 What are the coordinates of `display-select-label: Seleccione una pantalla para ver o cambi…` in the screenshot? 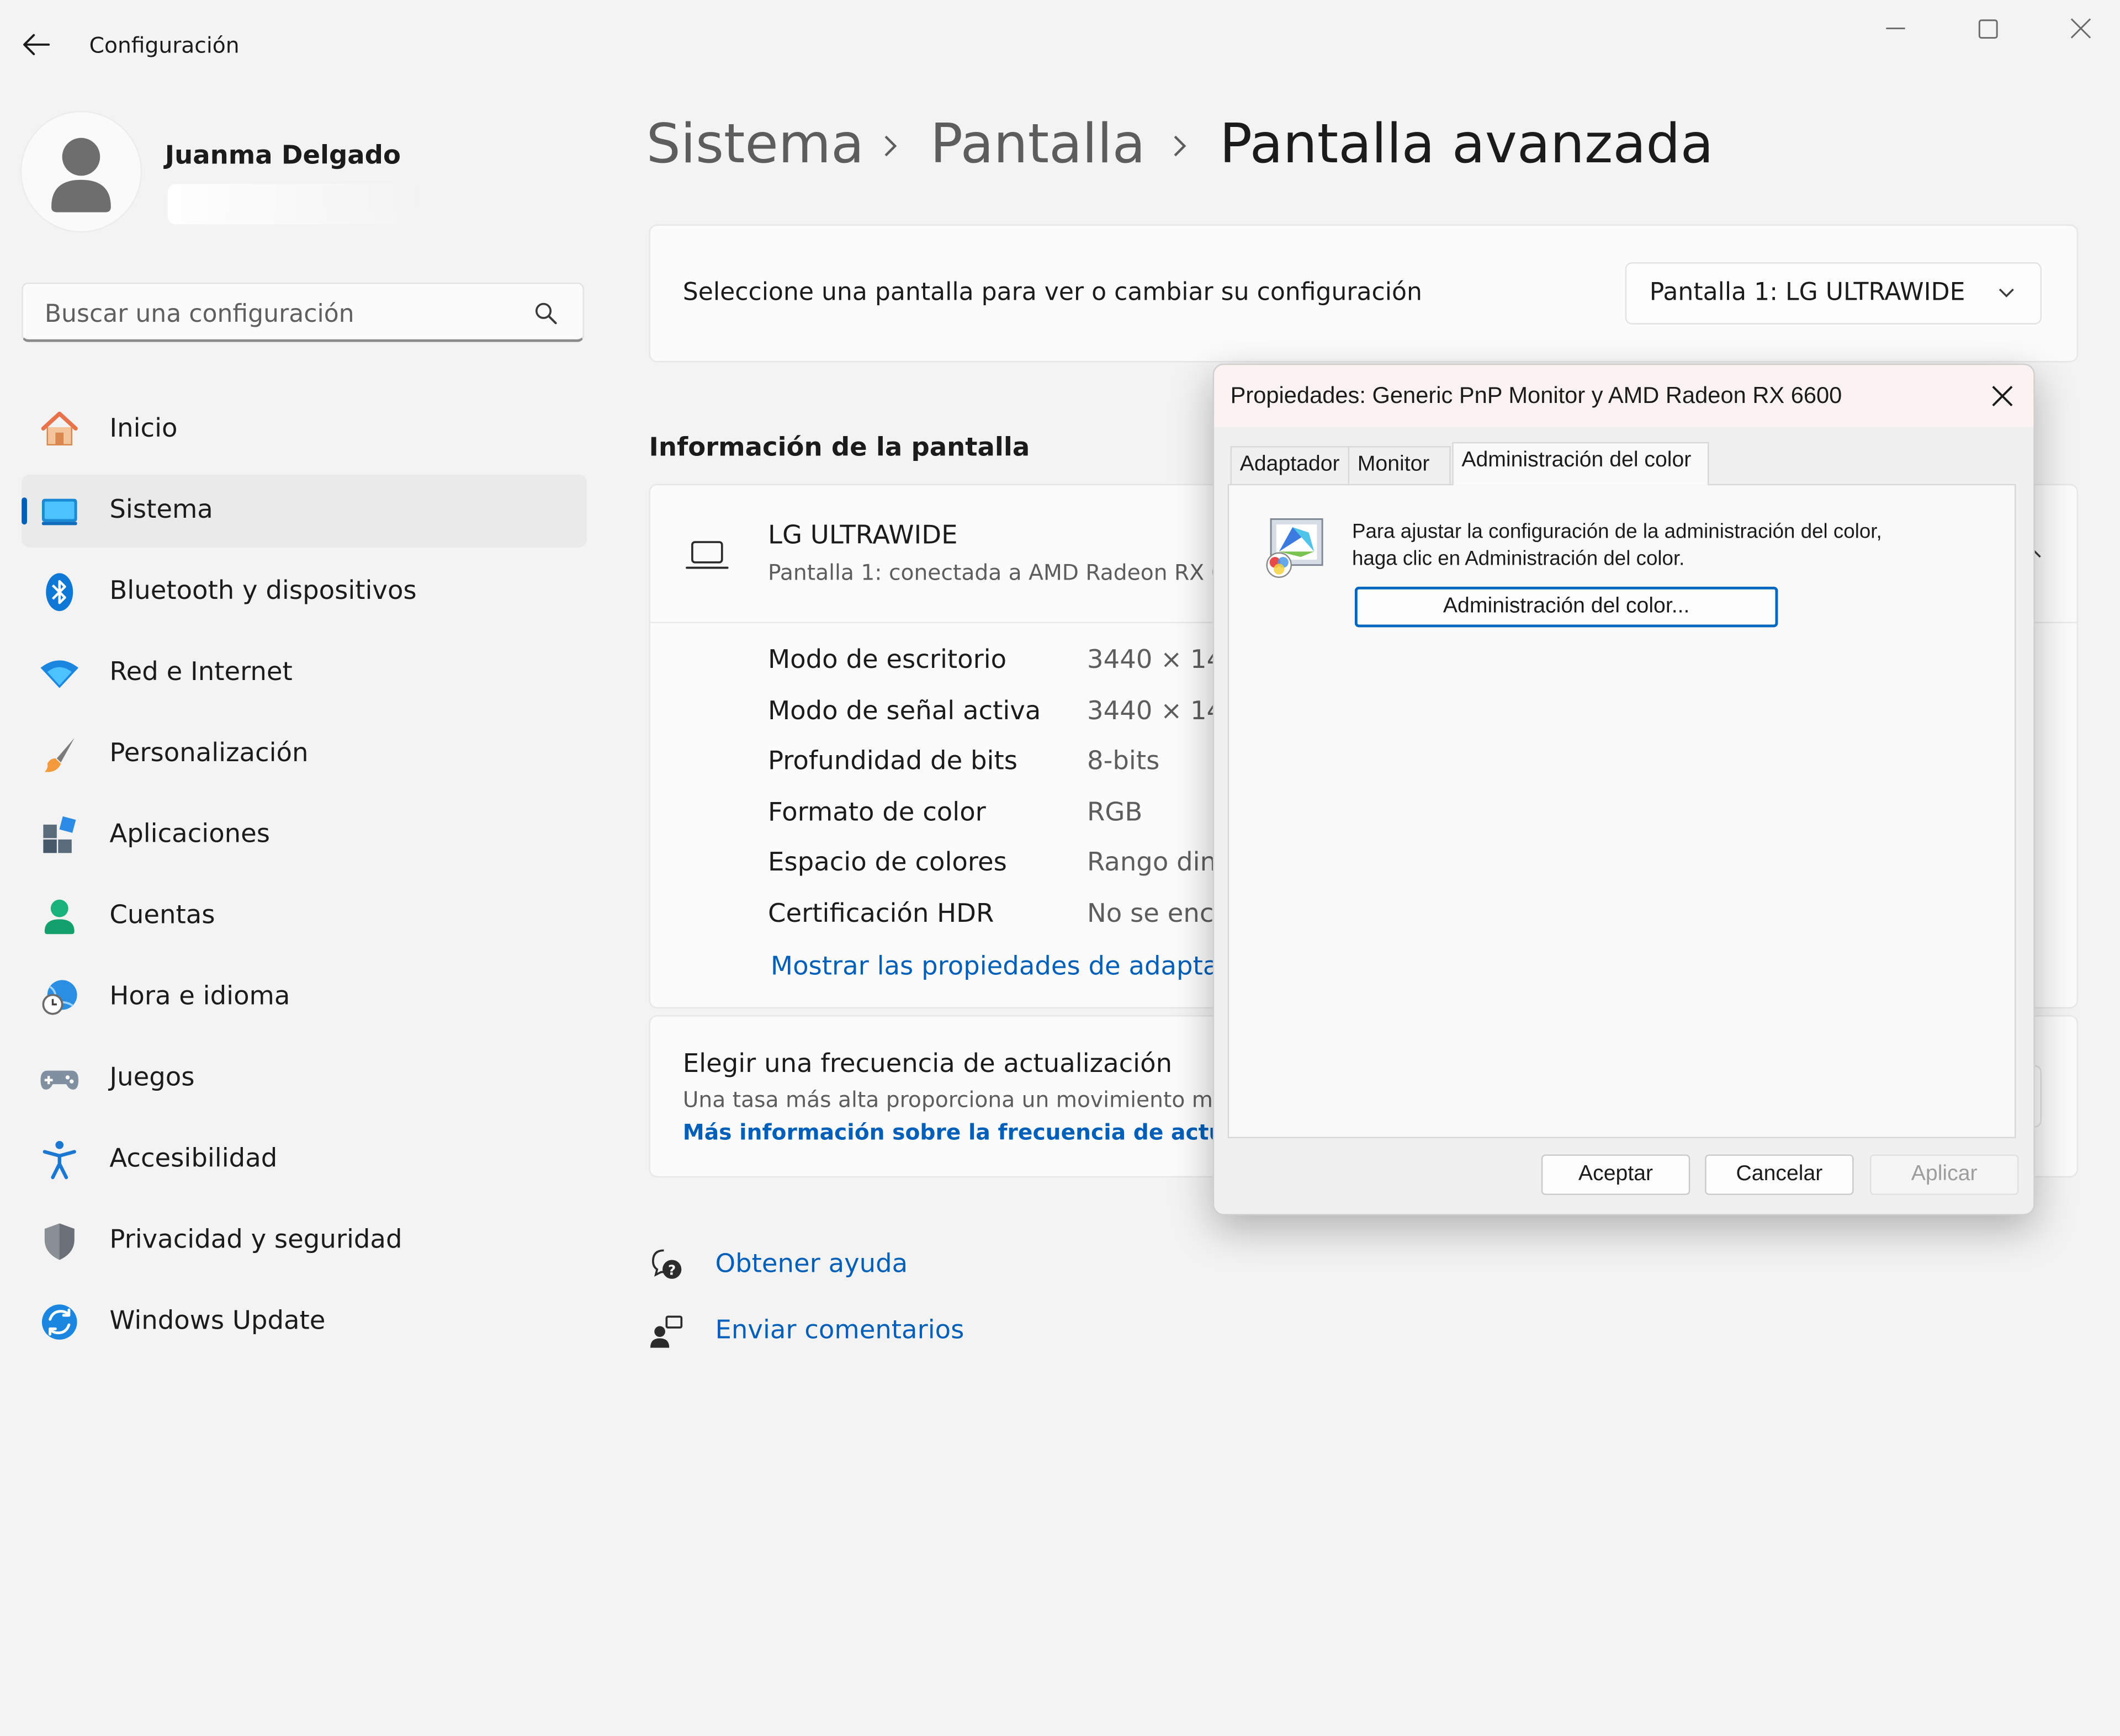 It's located at (1052, 292).